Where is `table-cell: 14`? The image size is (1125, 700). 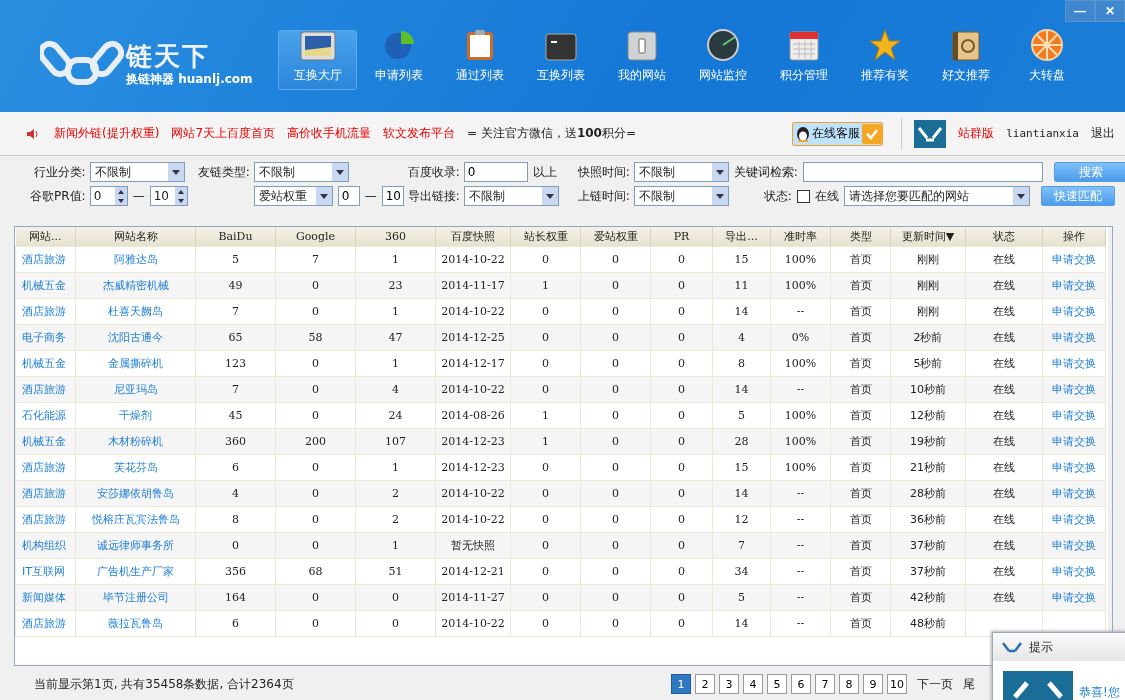
table-cell: 14 is located at coordinates (741, 311).